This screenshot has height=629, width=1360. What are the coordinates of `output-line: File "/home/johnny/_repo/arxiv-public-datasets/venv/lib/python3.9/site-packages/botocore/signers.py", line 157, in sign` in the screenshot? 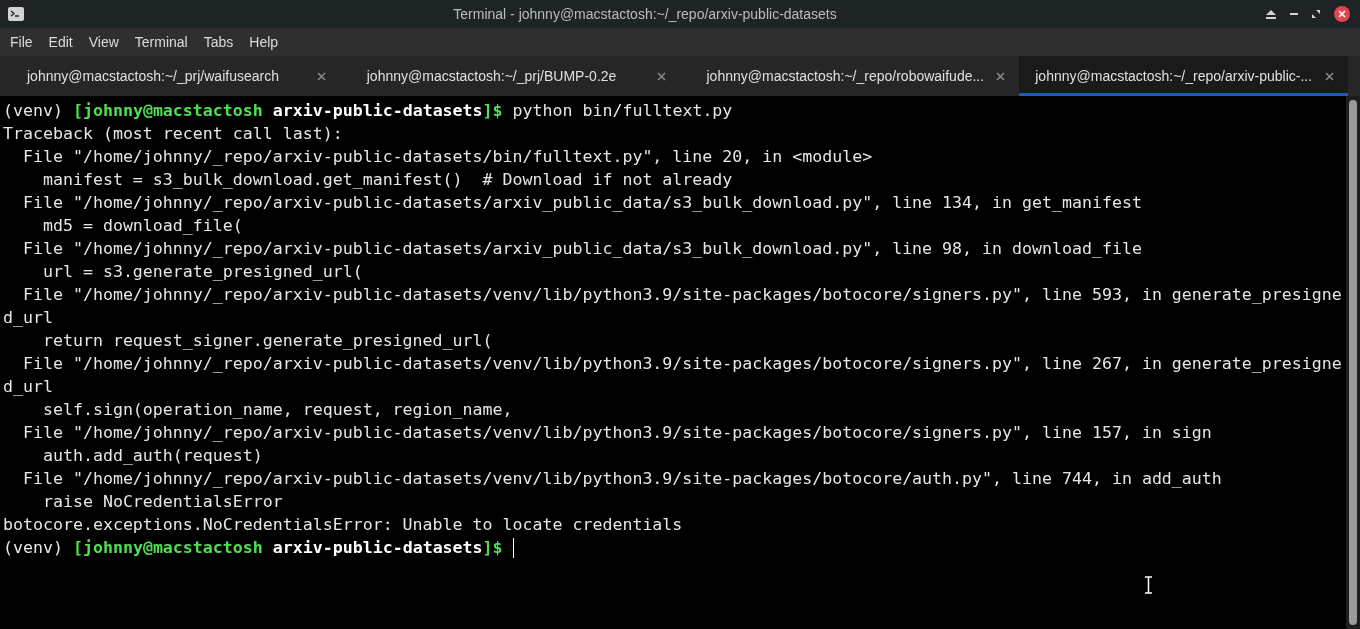 It's located at (616, 433).